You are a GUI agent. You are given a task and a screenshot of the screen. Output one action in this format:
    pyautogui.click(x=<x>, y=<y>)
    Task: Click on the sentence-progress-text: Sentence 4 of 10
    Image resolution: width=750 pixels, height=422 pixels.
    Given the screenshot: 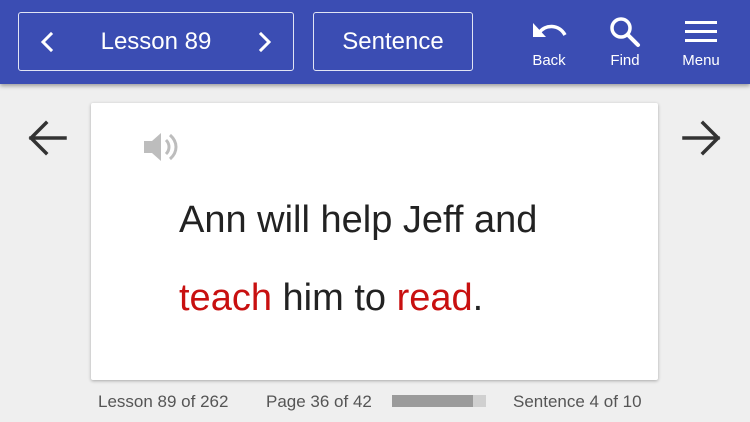 What is the action you would take?
    pyautogui.click(x=577, y=401)
    